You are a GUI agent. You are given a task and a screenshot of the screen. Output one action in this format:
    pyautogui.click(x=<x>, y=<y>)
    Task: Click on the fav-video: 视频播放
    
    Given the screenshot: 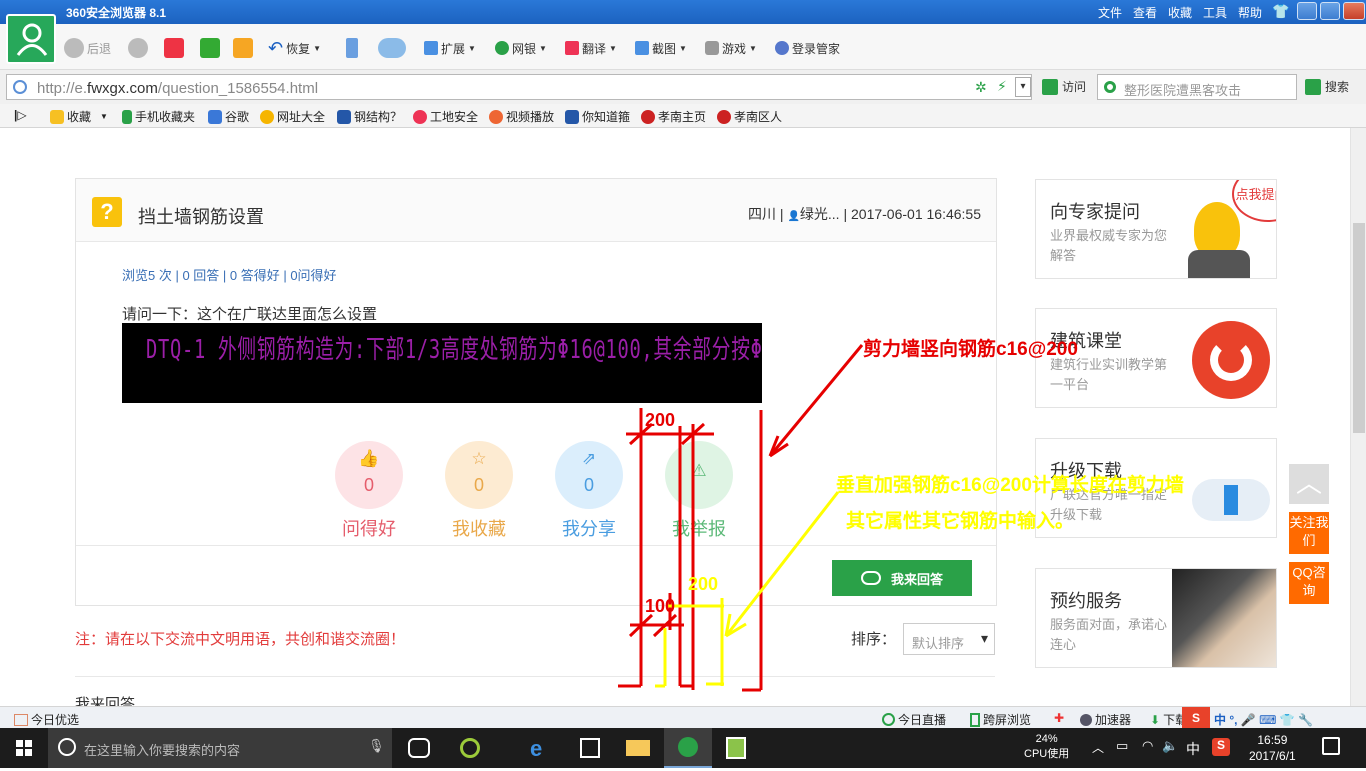 What is the action you would take?
    pyautogui.click(x=521, y=116)
    